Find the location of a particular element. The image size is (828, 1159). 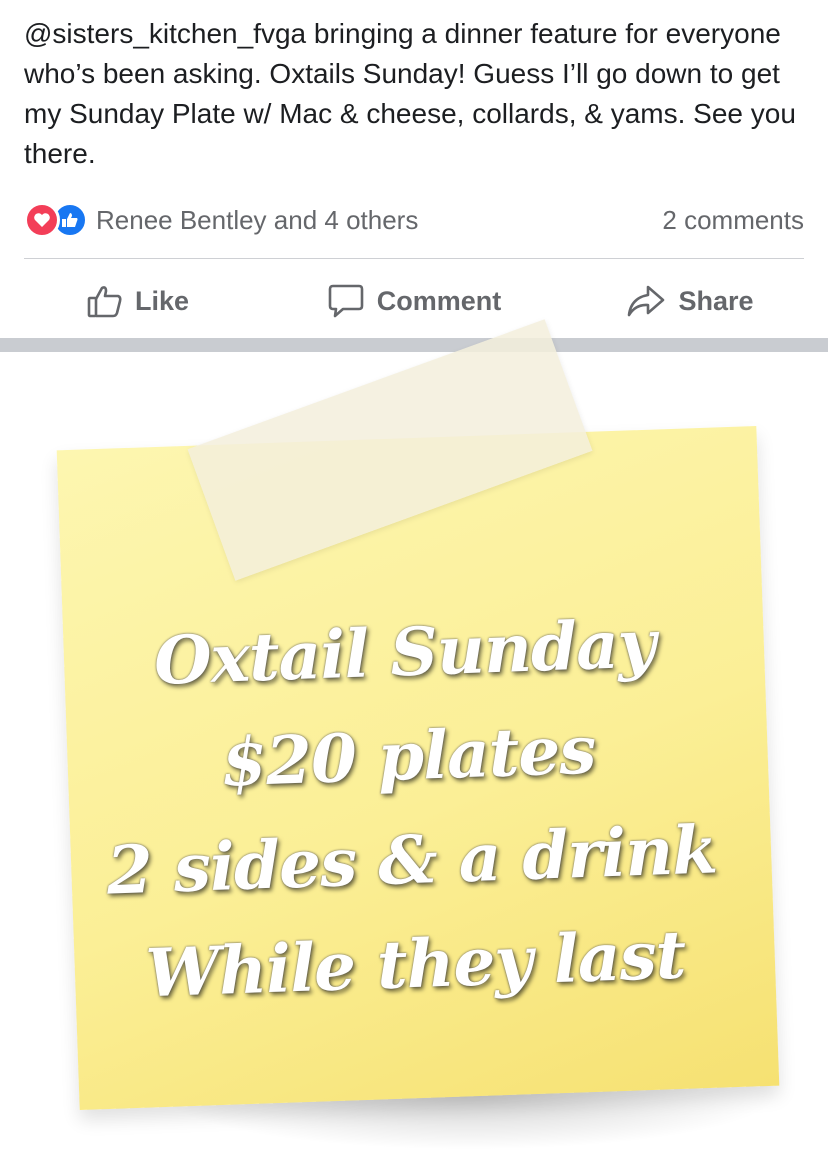

like-button: Like is located at coordinates (138, 301).